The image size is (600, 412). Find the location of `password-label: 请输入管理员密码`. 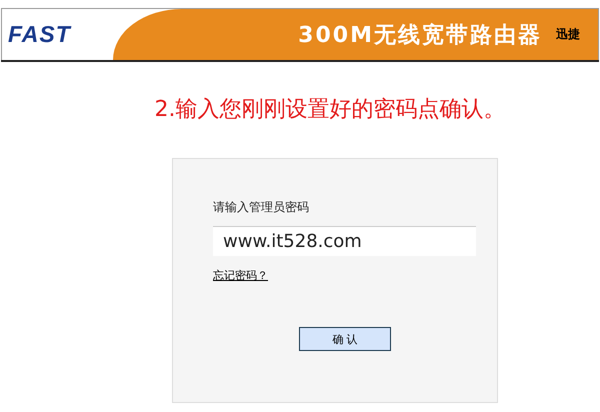

password-label: 请输入管理员密码 is located at coordinates (261, 207).